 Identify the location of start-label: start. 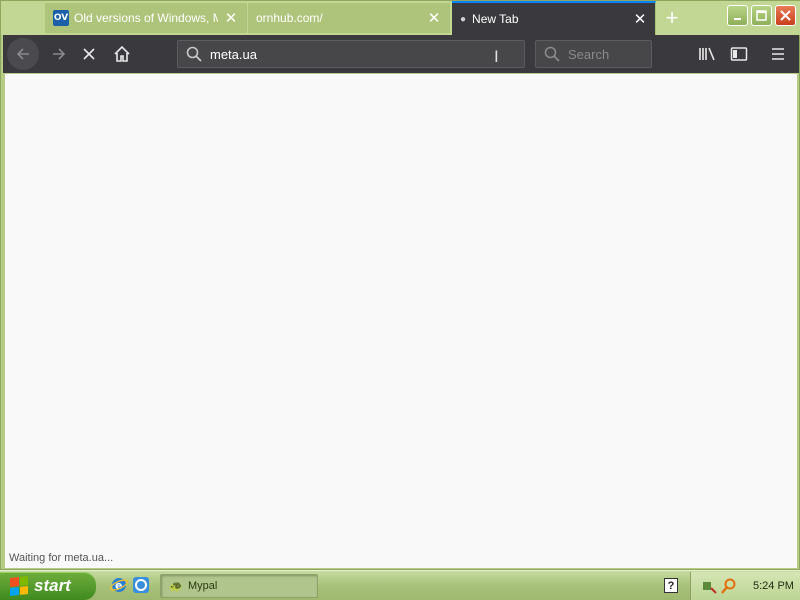
(52, 585).